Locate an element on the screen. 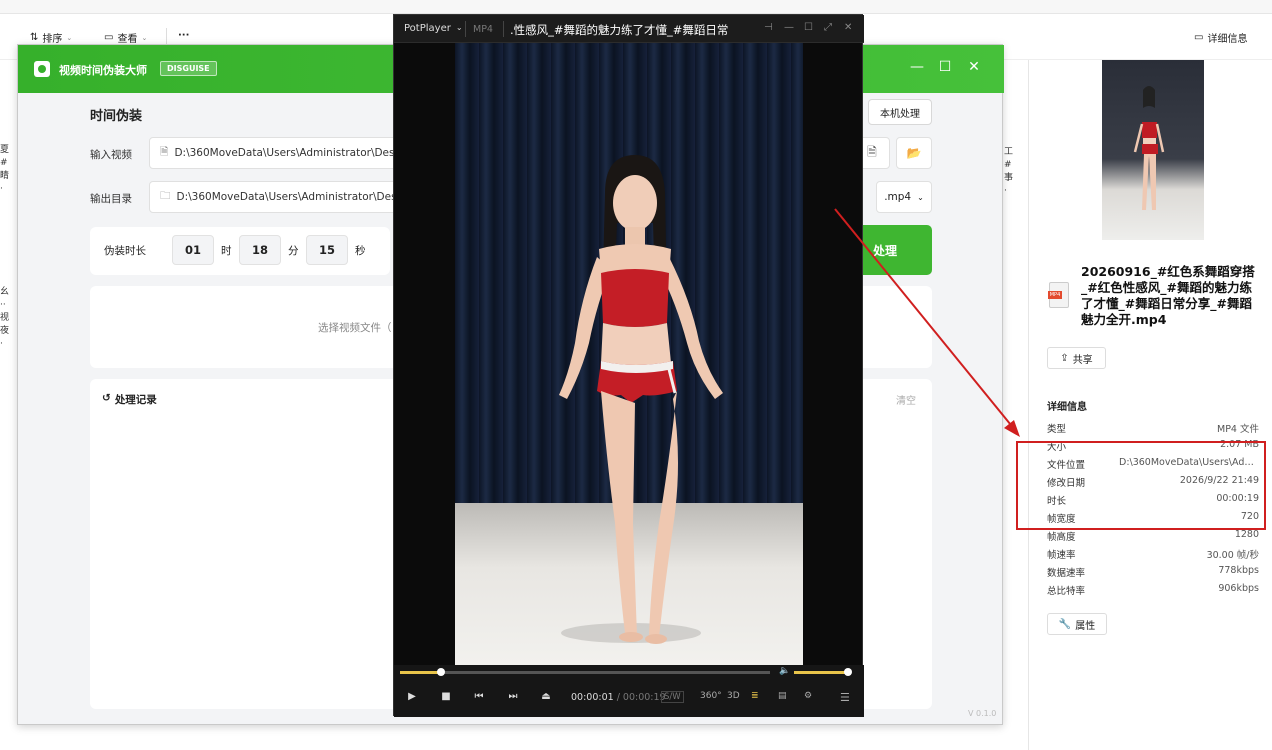  file-ext-label: MP4 is located at coordinates (1055, 295).